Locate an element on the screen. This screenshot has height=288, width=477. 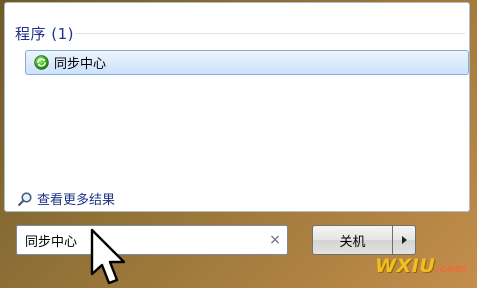
search-box: × is located at coordinates (152, 240).